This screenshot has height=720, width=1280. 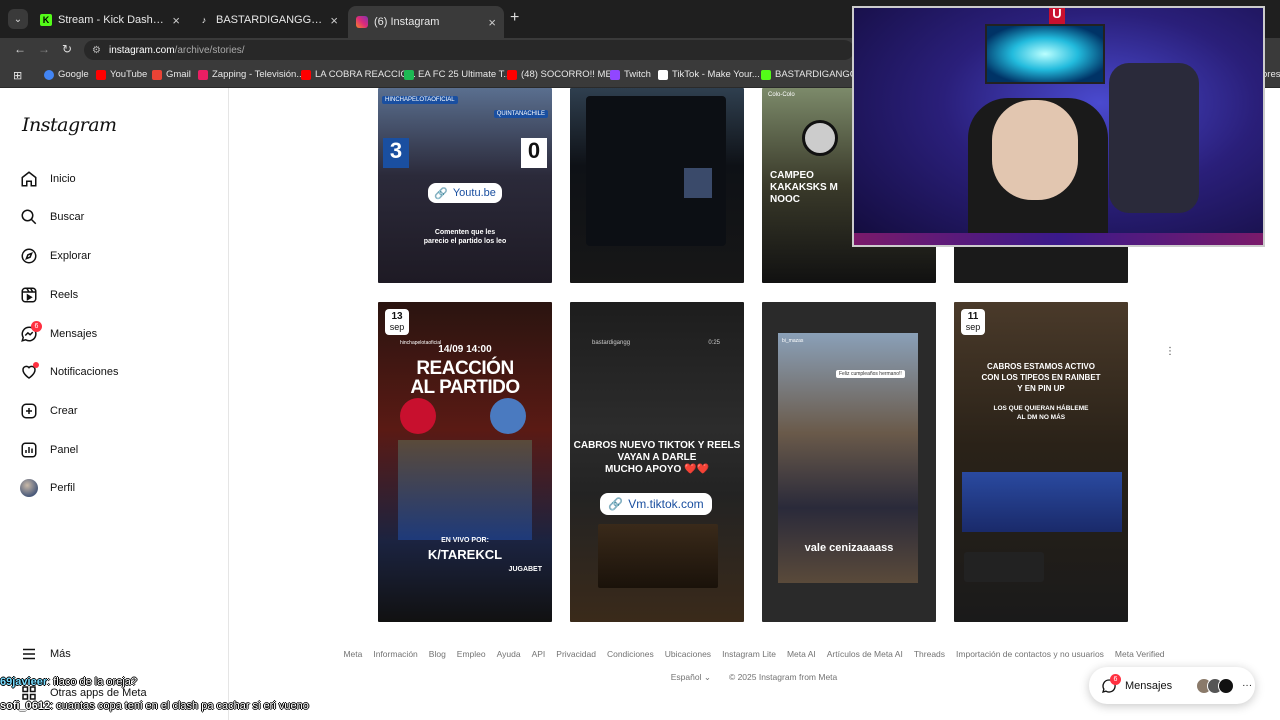 I want to click on footer-link: Empleo, so click(x=471, y=654).